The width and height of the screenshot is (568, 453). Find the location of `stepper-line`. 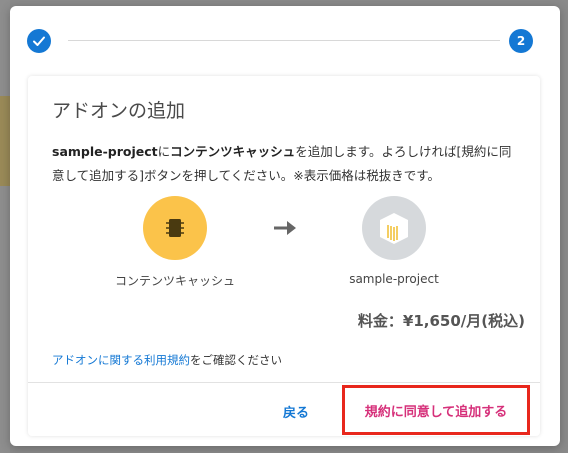

stepper-line is located at coordinates (284, 40).